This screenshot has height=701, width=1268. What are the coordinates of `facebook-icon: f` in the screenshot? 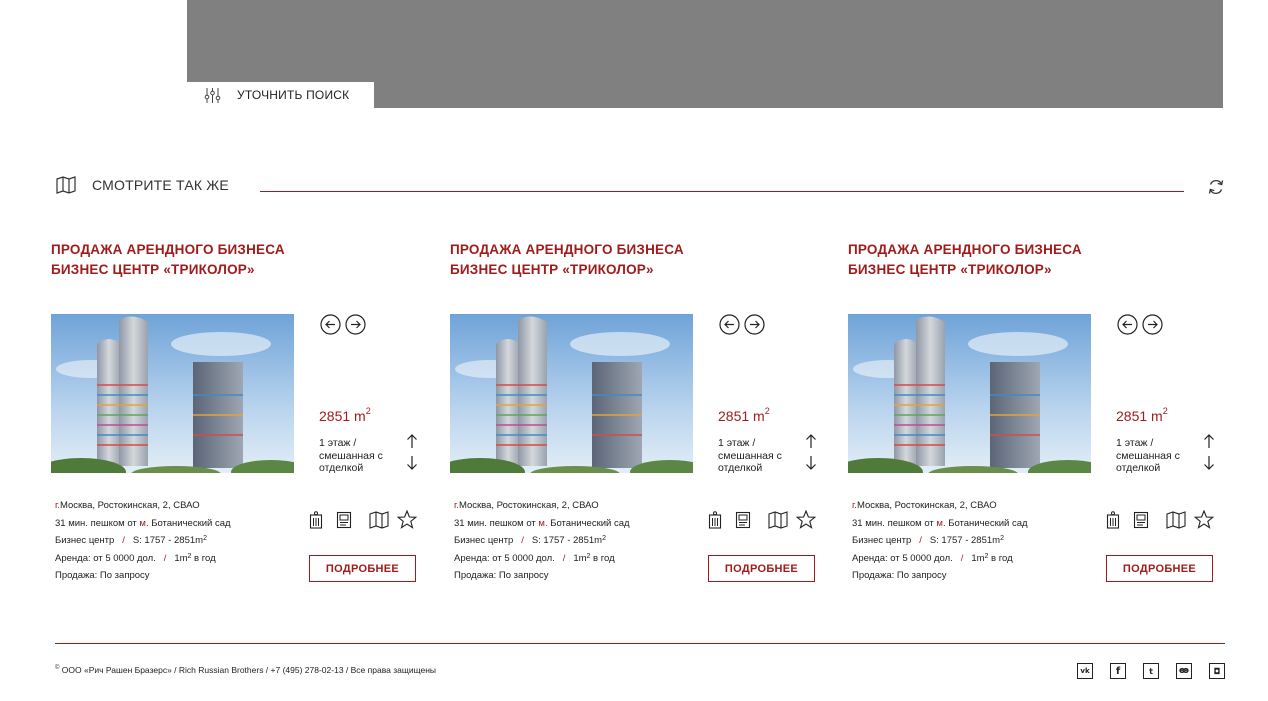 It's located at (1118, 671).